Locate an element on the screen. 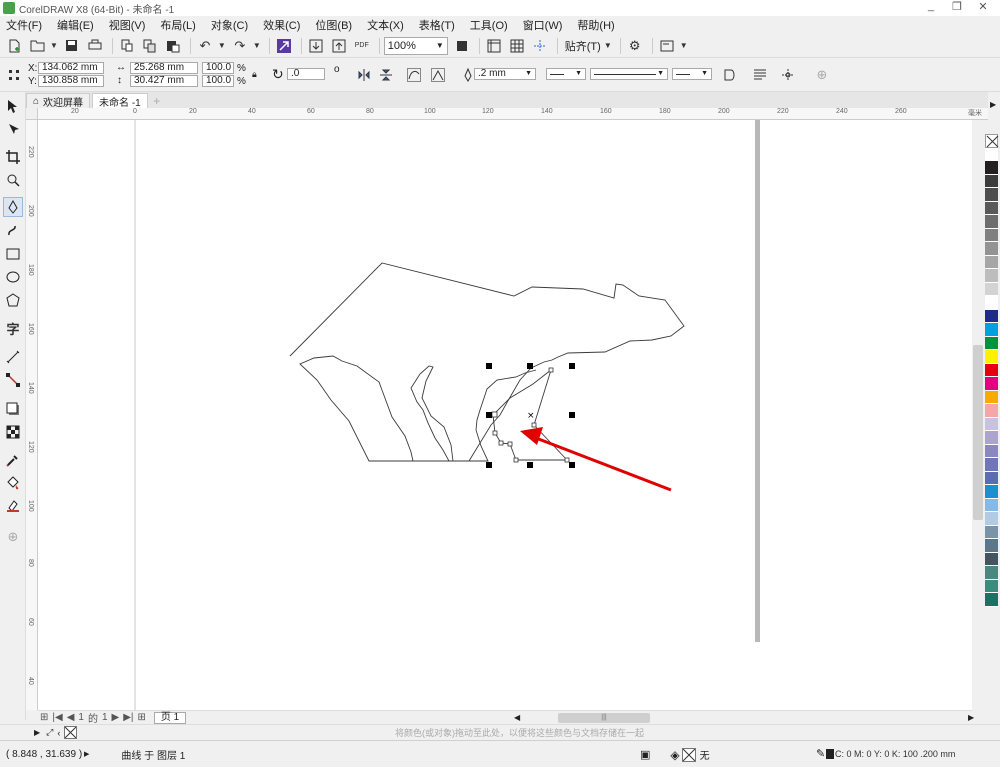 This screenshot has width=1000, height=767. height-input: 30.427 mm is located at coordinates (164, 81).